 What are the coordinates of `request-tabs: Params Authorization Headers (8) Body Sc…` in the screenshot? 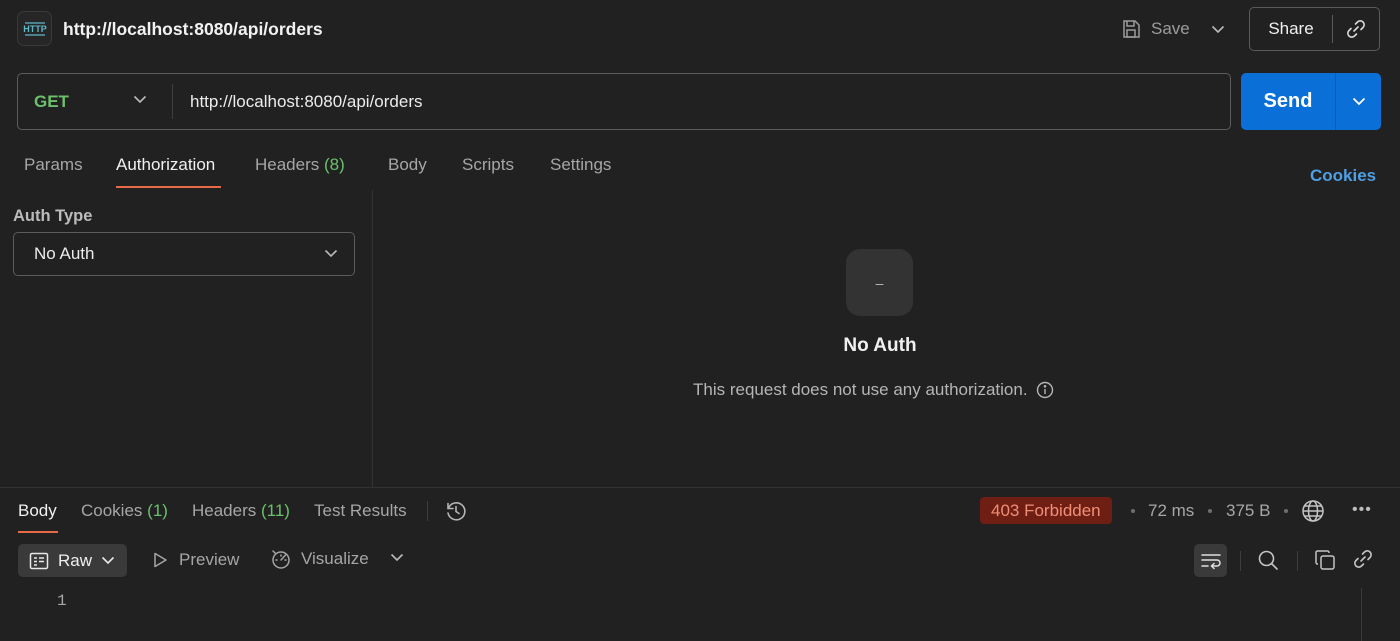 It's located at (700, 167).